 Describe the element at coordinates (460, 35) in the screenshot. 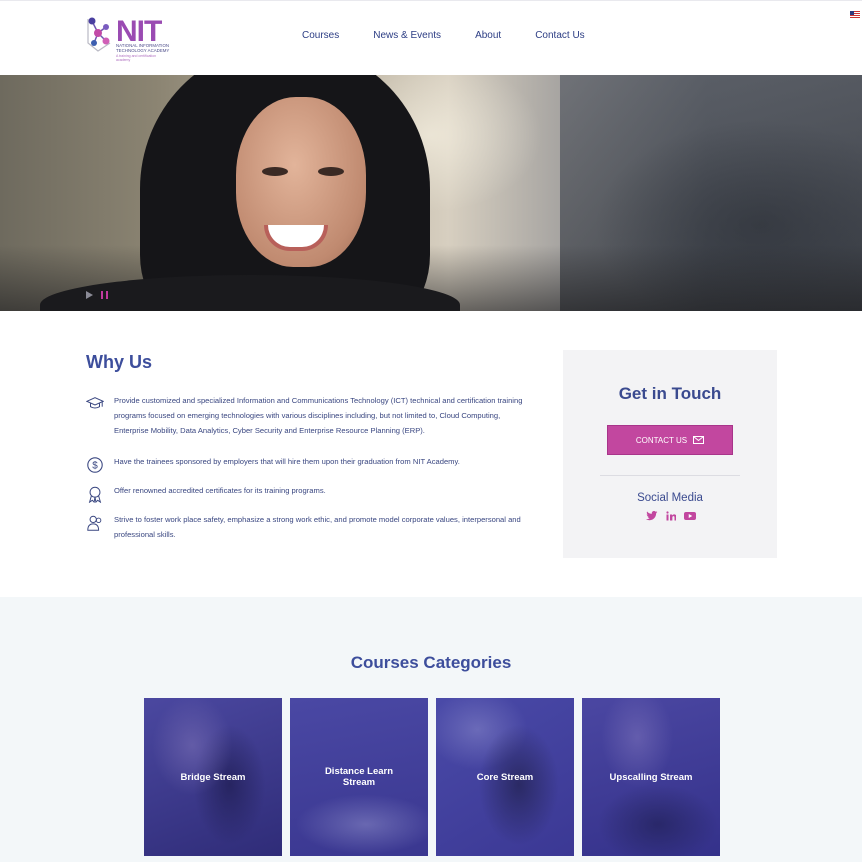

I see `main-nav: Courses News & Events About Contact Us` at that location.